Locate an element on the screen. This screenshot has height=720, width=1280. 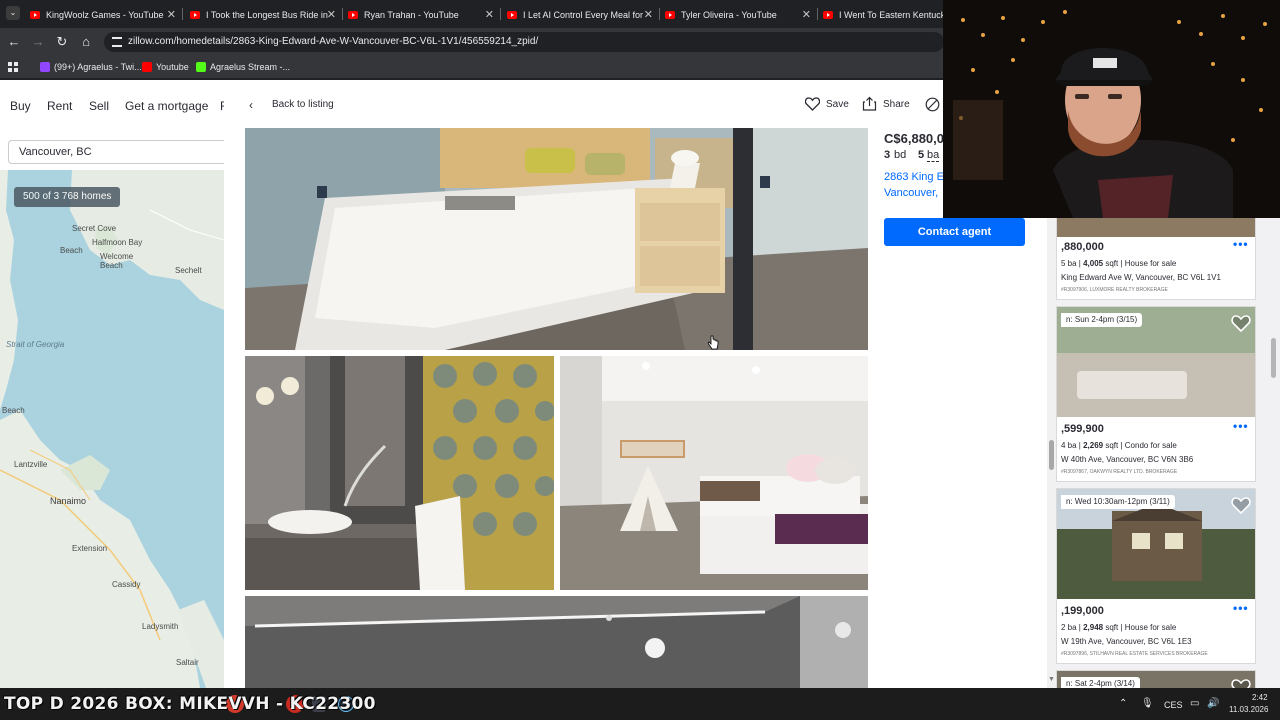
back-arrow-icon: ← is located at coordinates (14, 42).